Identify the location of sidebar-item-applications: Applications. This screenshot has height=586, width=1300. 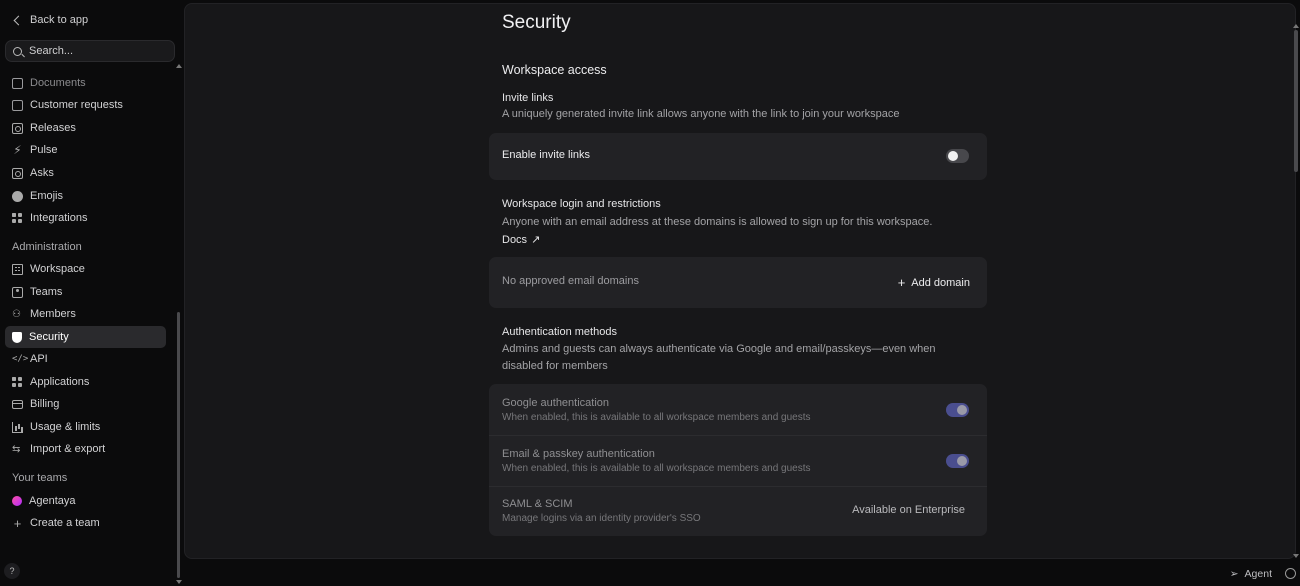
(85, 382).